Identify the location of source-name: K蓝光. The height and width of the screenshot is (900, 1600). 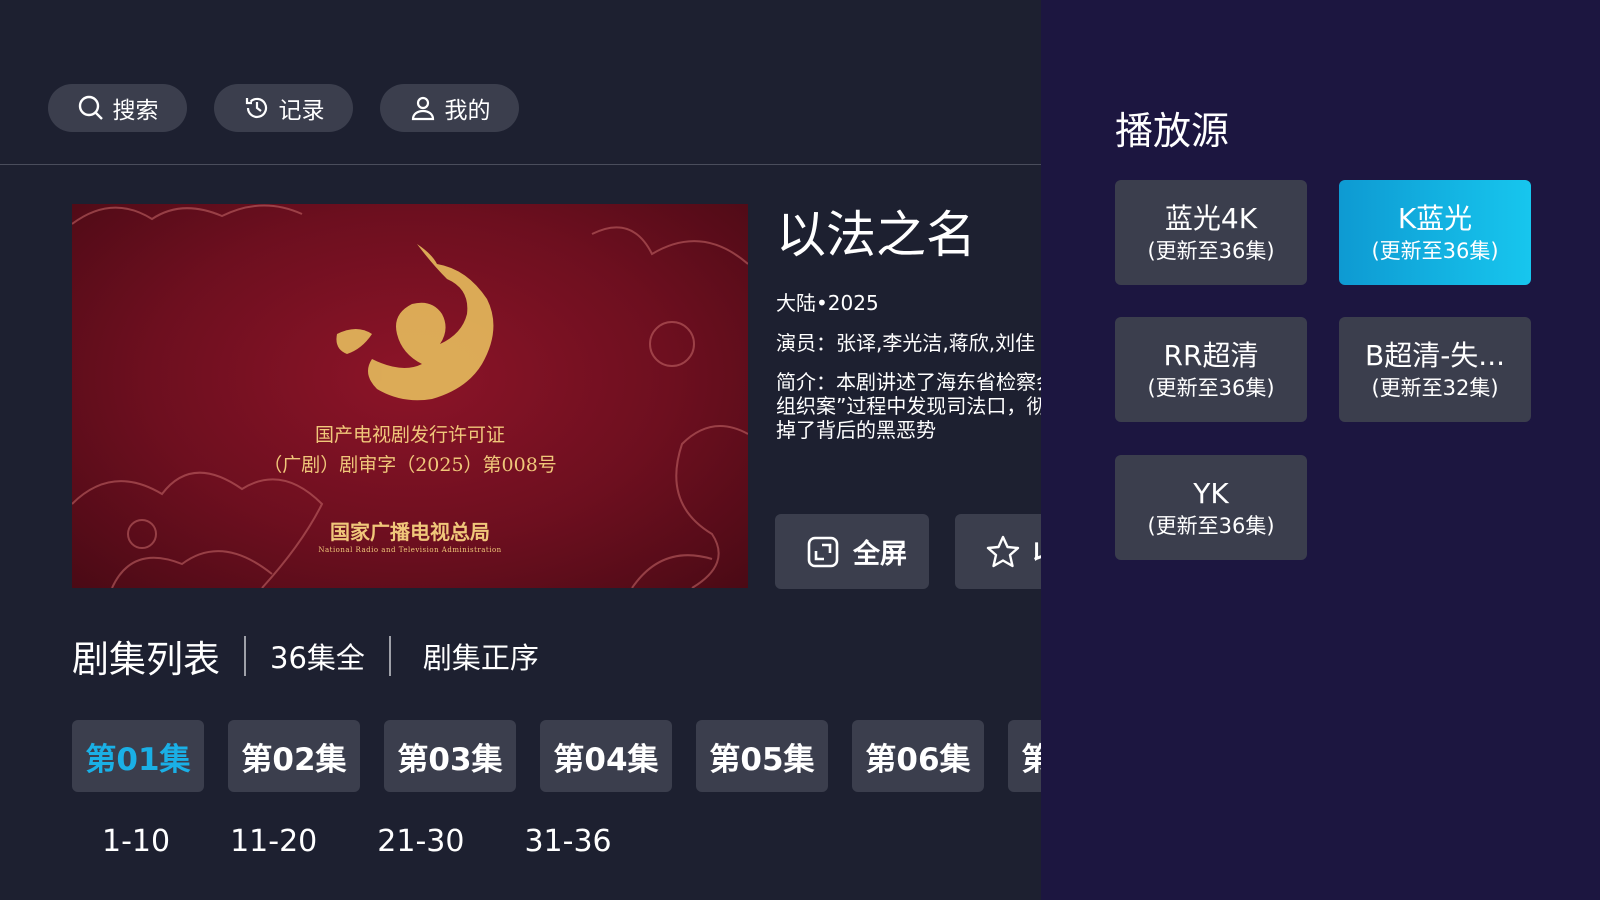
(1435, 218).